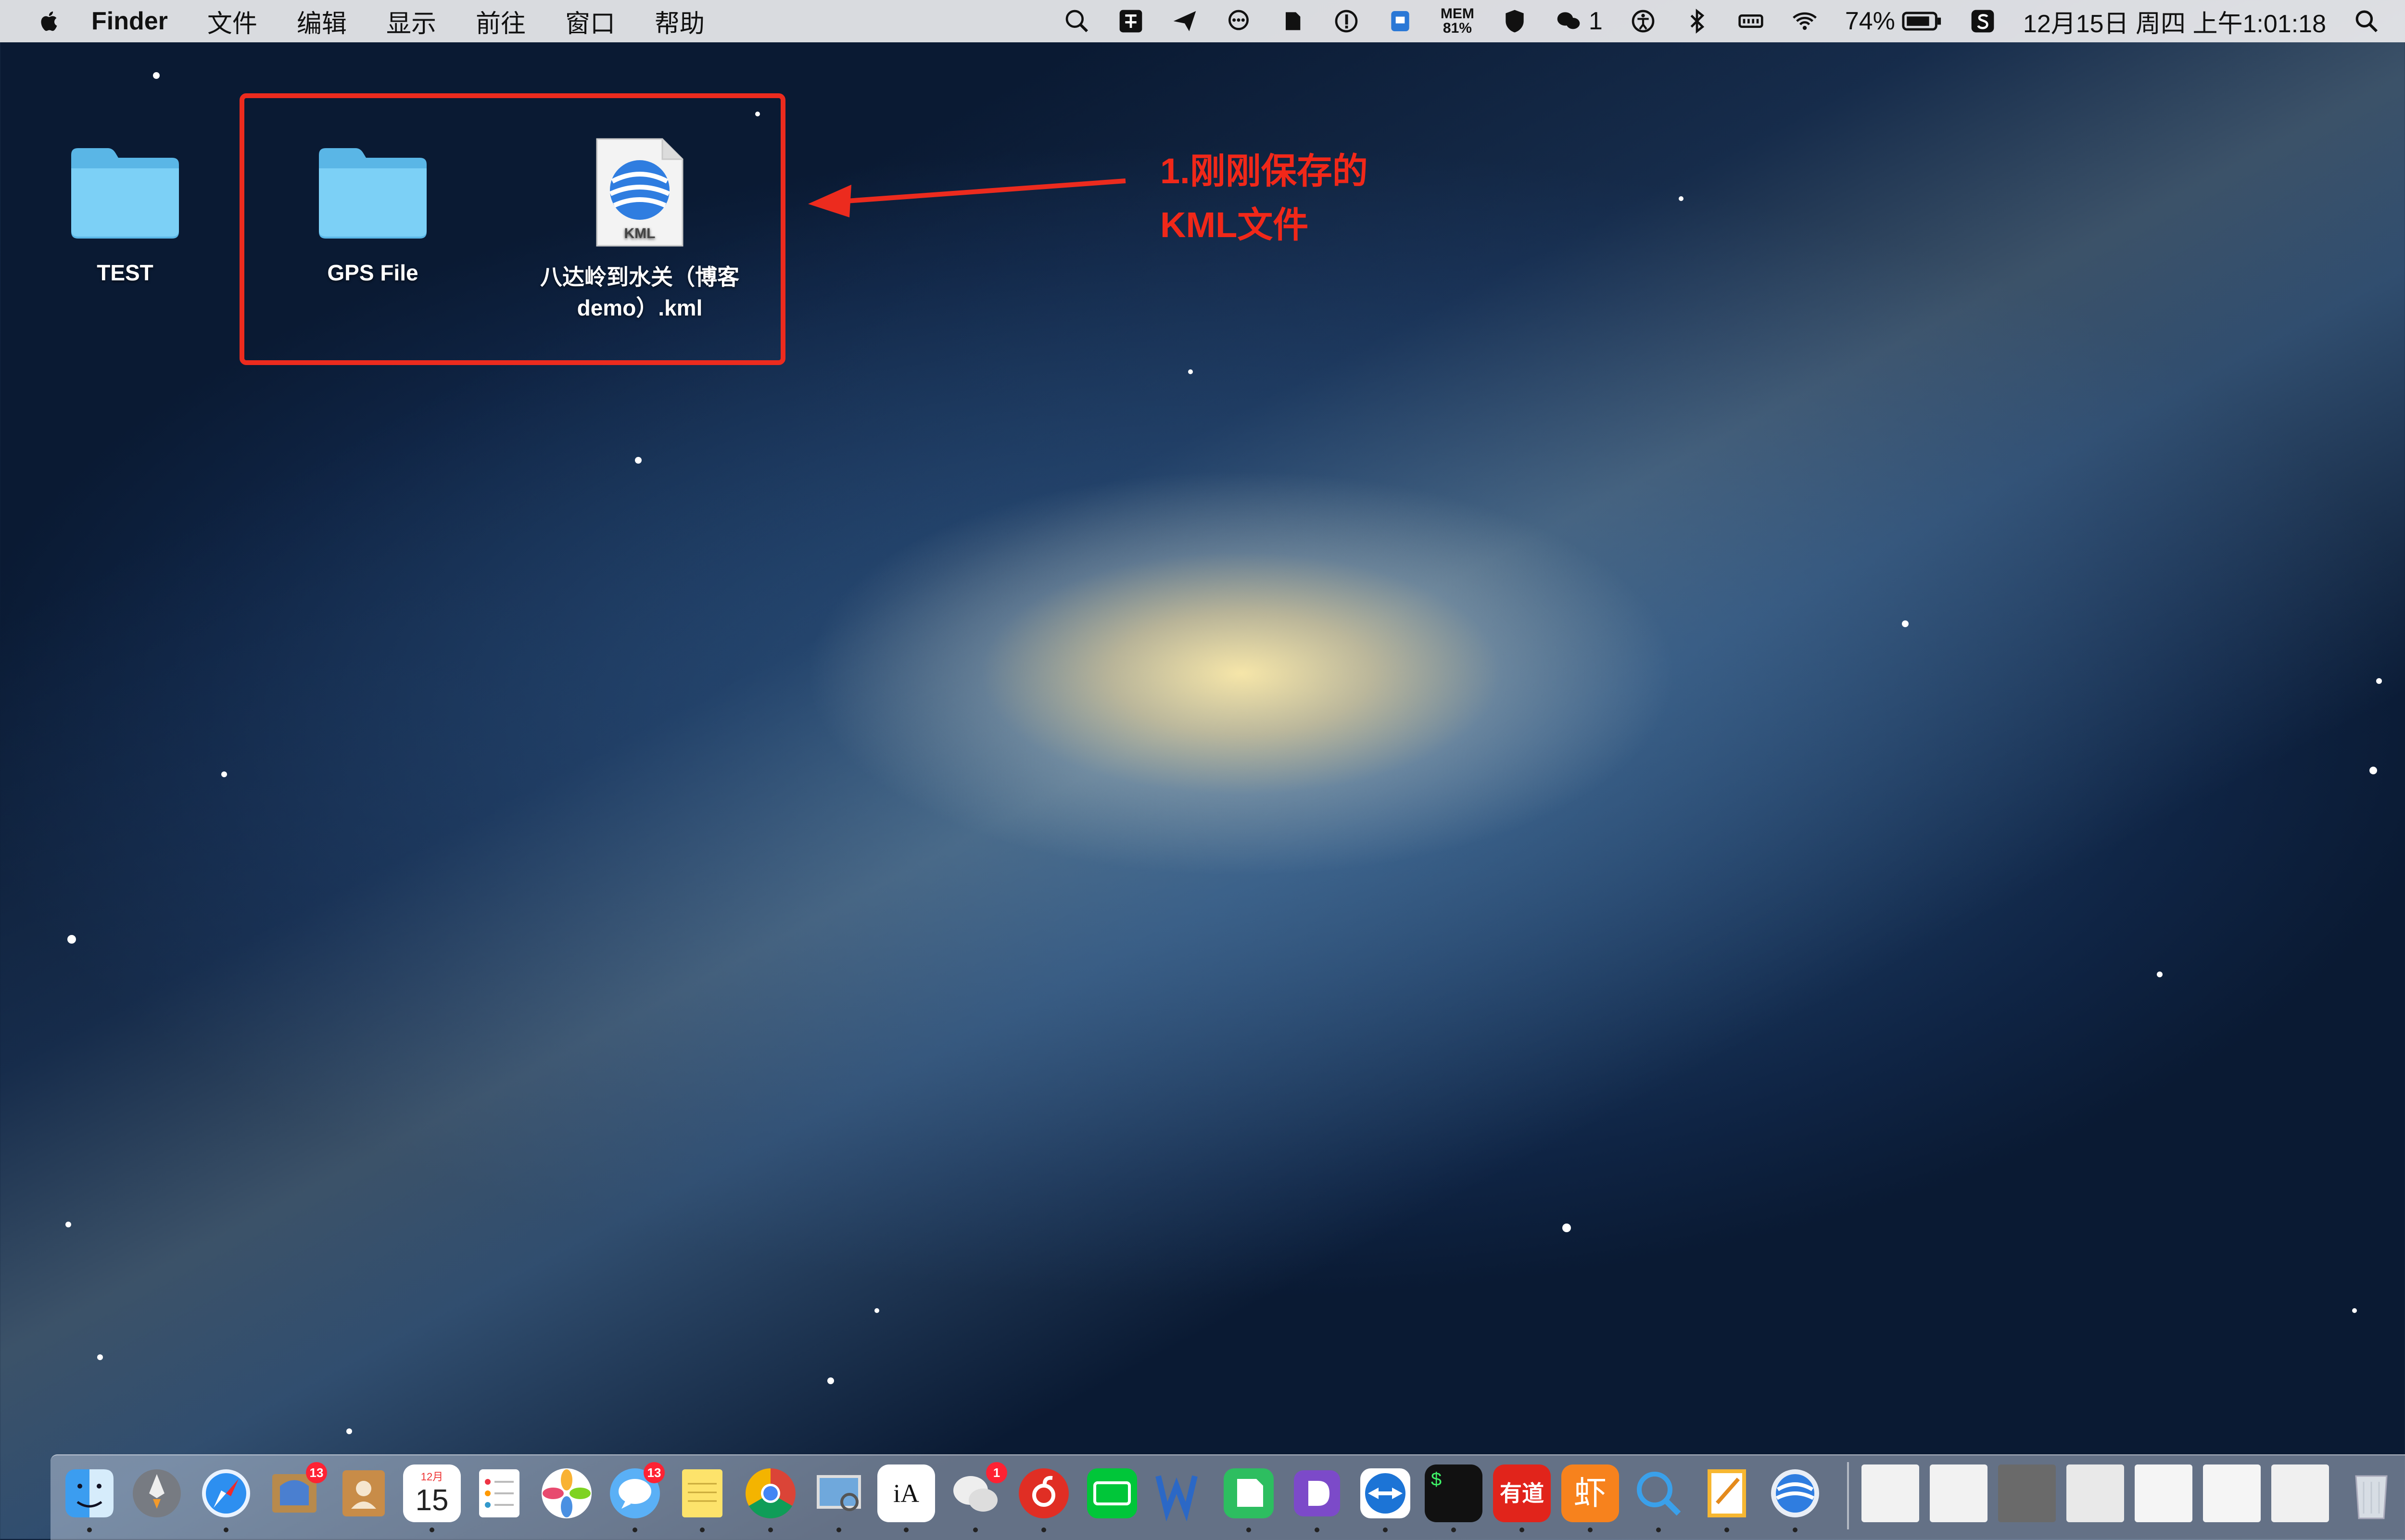  What do you see at coordinates (1264, 171) in the screenshot?
I see `annotation-line1: 1.刚刚保存的` at bounding box center [1264, 171].